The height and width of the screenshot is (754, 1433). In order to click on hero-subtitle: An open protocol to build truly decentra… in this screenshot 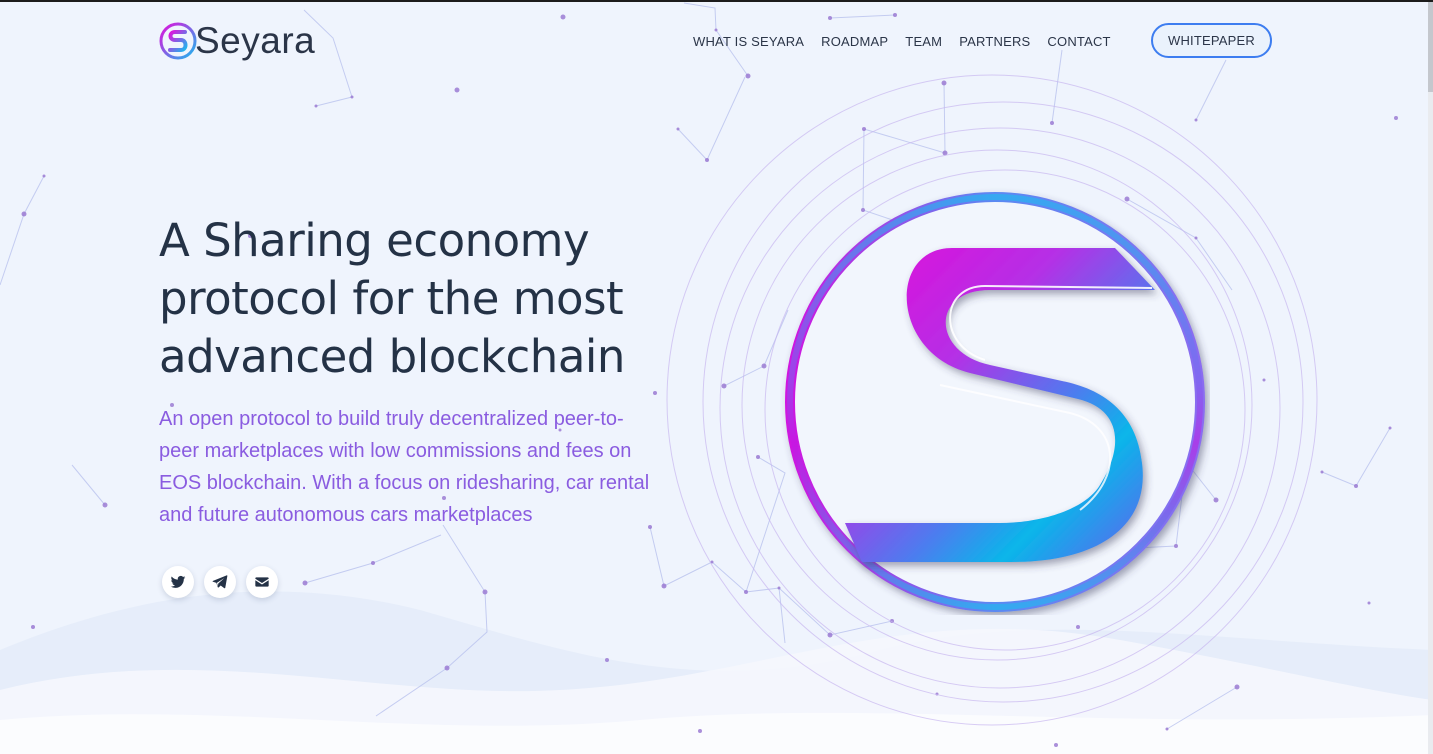, I will do `click(419, 467)`.